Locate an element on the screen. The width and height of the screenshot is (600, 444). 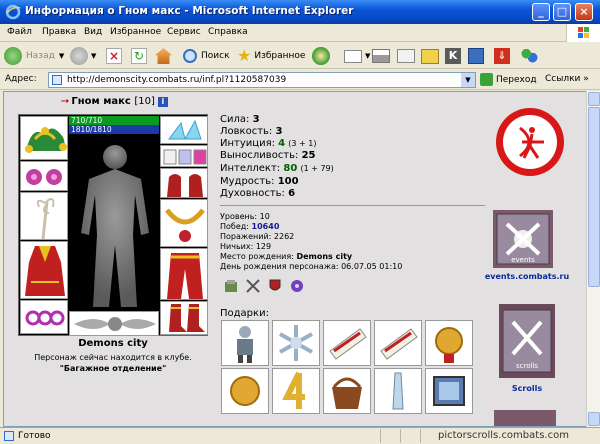
helmet-slot is located at coordinates (44, 138).